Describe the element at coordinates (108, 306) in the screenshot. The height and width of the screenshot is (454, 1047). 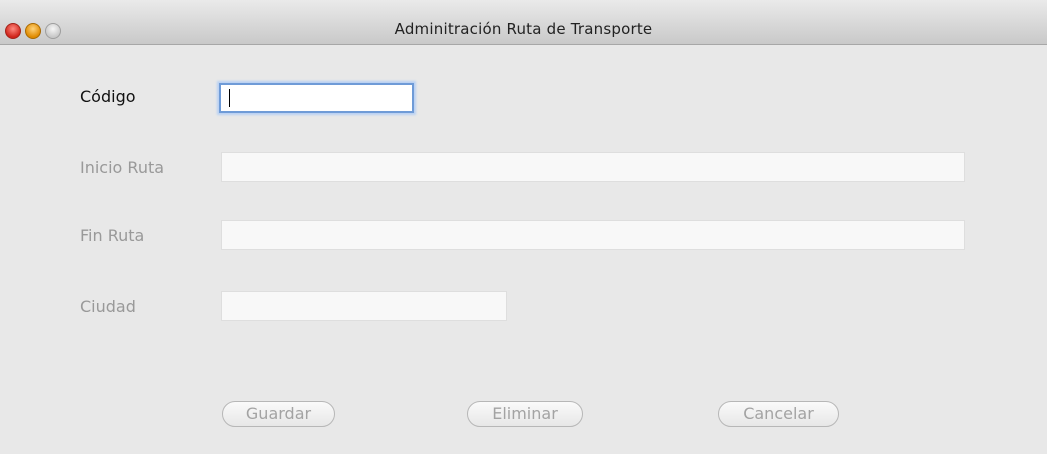
I see `ciudad-label: Ciudad` at that location.